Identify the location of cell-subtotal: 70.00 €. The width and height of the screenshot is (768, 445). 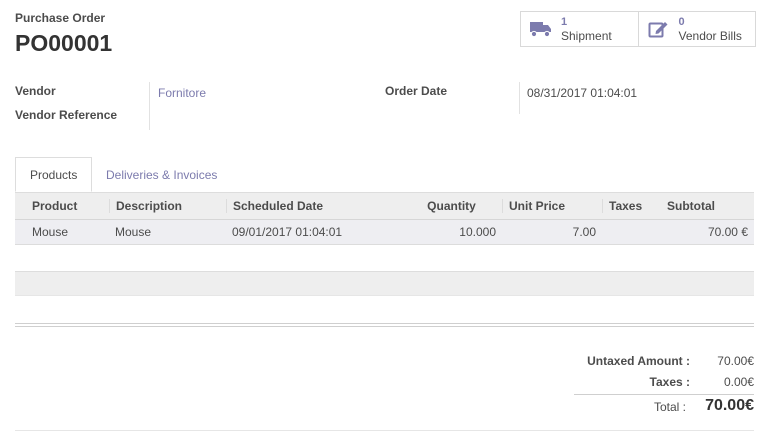
(727, 232).